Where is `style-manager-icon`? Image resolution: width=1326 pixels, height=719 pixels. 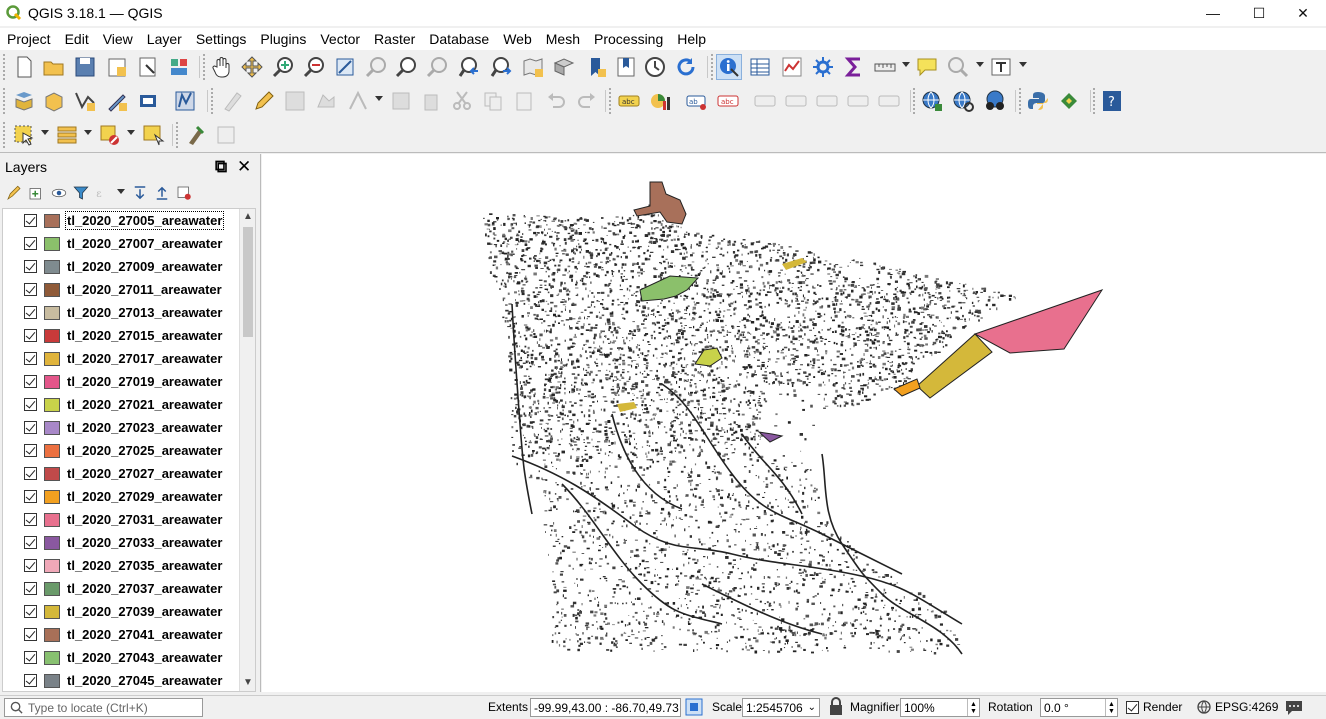
style-manager-icon is located at coordinates (179, 67).